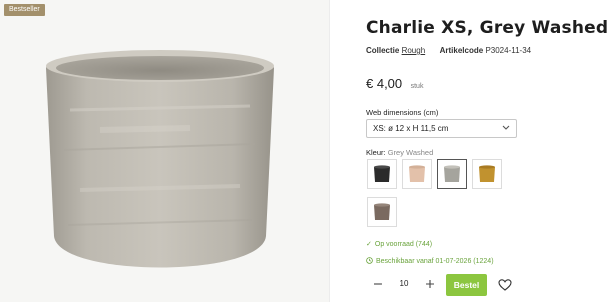 This screenshot has height=302, width=609. Describe the element at coordinates (435, 261) in the screenshot. I see `availability-text: Beschikbaar vanaf 01-07-2026 (1224)` at that location.